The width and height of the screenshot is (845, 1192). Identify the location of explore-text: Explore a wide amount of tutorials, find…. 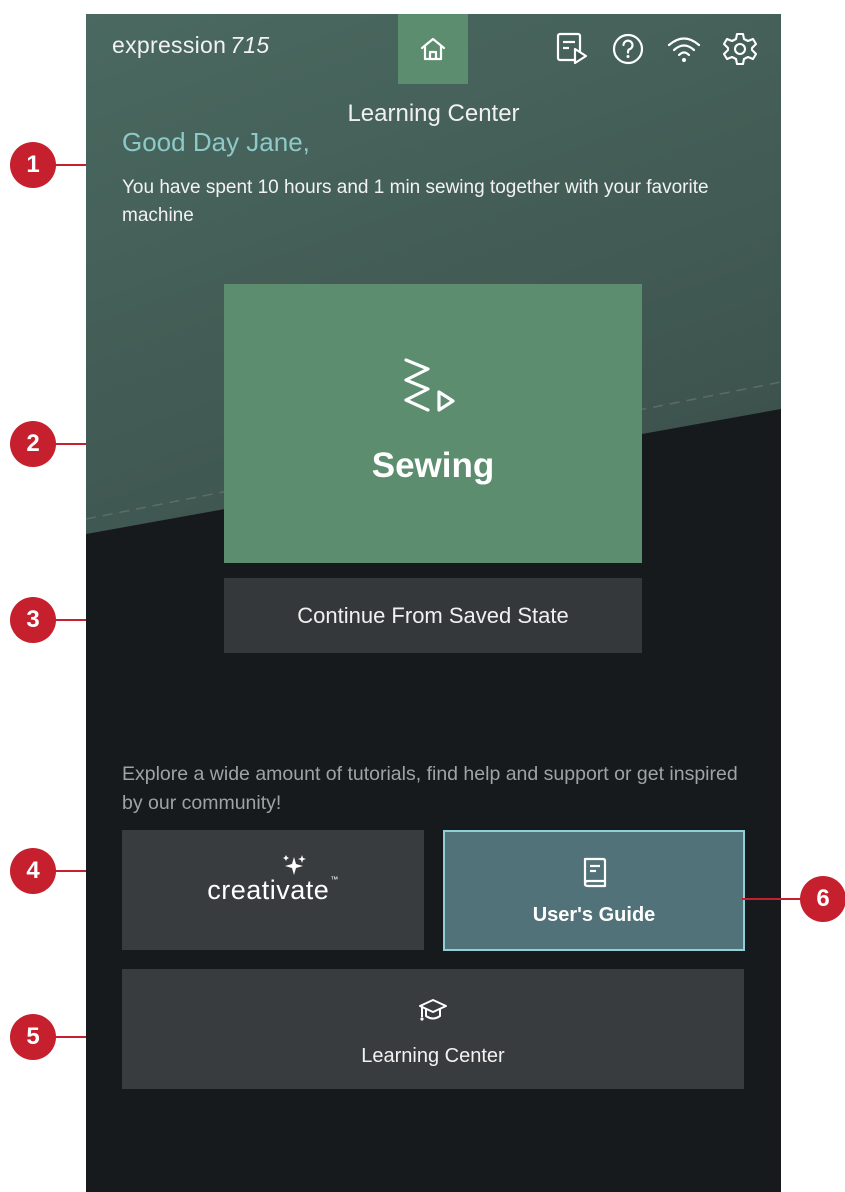
(430, 788).